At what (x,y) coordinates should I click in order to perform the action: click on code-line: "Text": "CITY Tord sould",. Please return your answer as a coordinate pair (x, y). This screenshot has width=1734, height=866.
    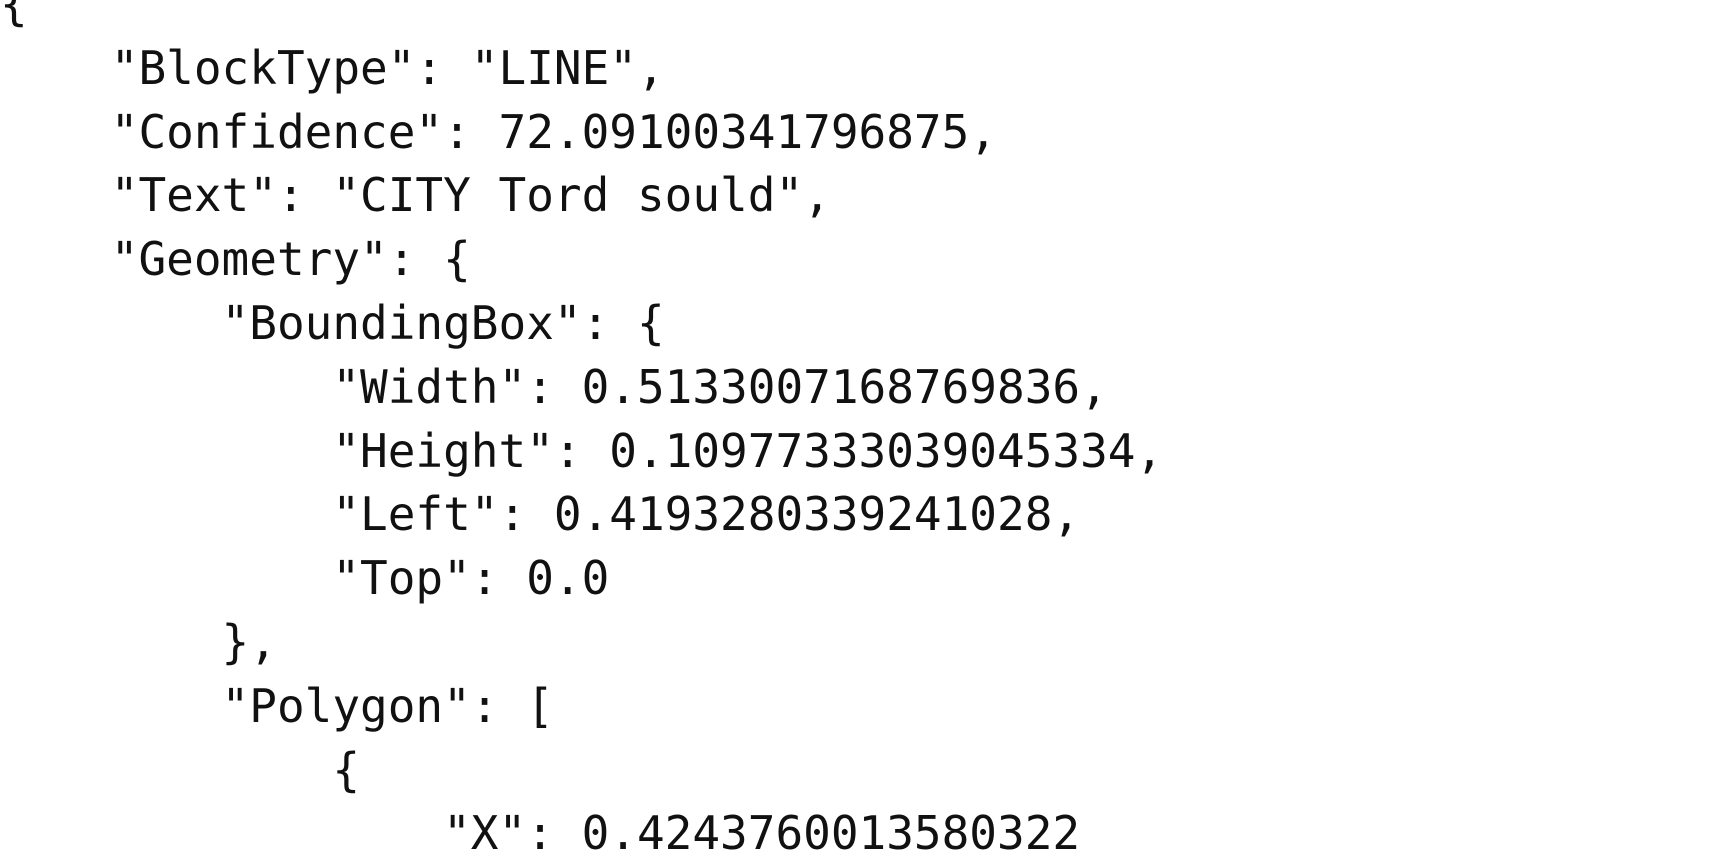
    Looking at the image, I should click on (415, 195).